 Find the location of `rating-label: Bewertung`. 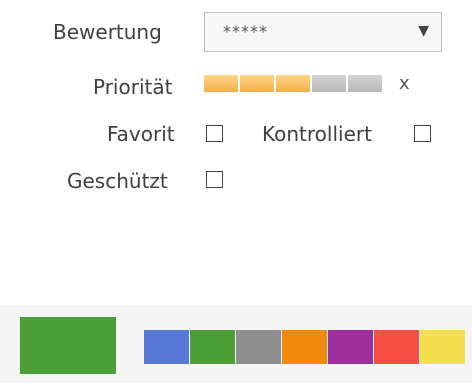

rating-label: Bewertung is located at coordinates (107, 32).